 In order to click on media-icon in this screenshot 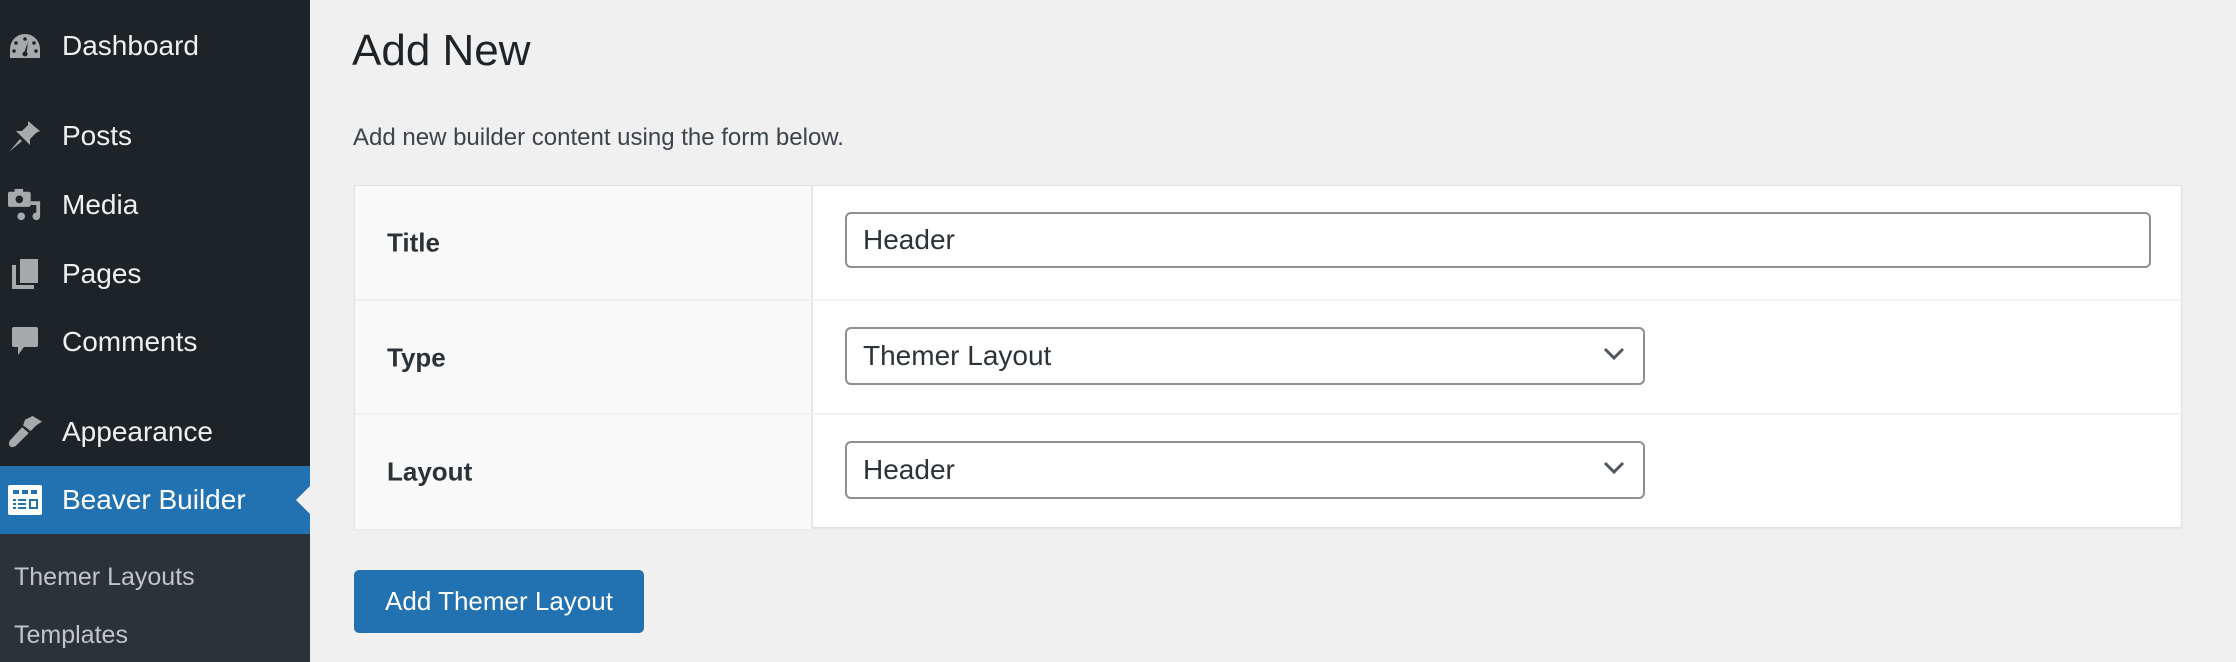, I will do `click(25, 205)`.